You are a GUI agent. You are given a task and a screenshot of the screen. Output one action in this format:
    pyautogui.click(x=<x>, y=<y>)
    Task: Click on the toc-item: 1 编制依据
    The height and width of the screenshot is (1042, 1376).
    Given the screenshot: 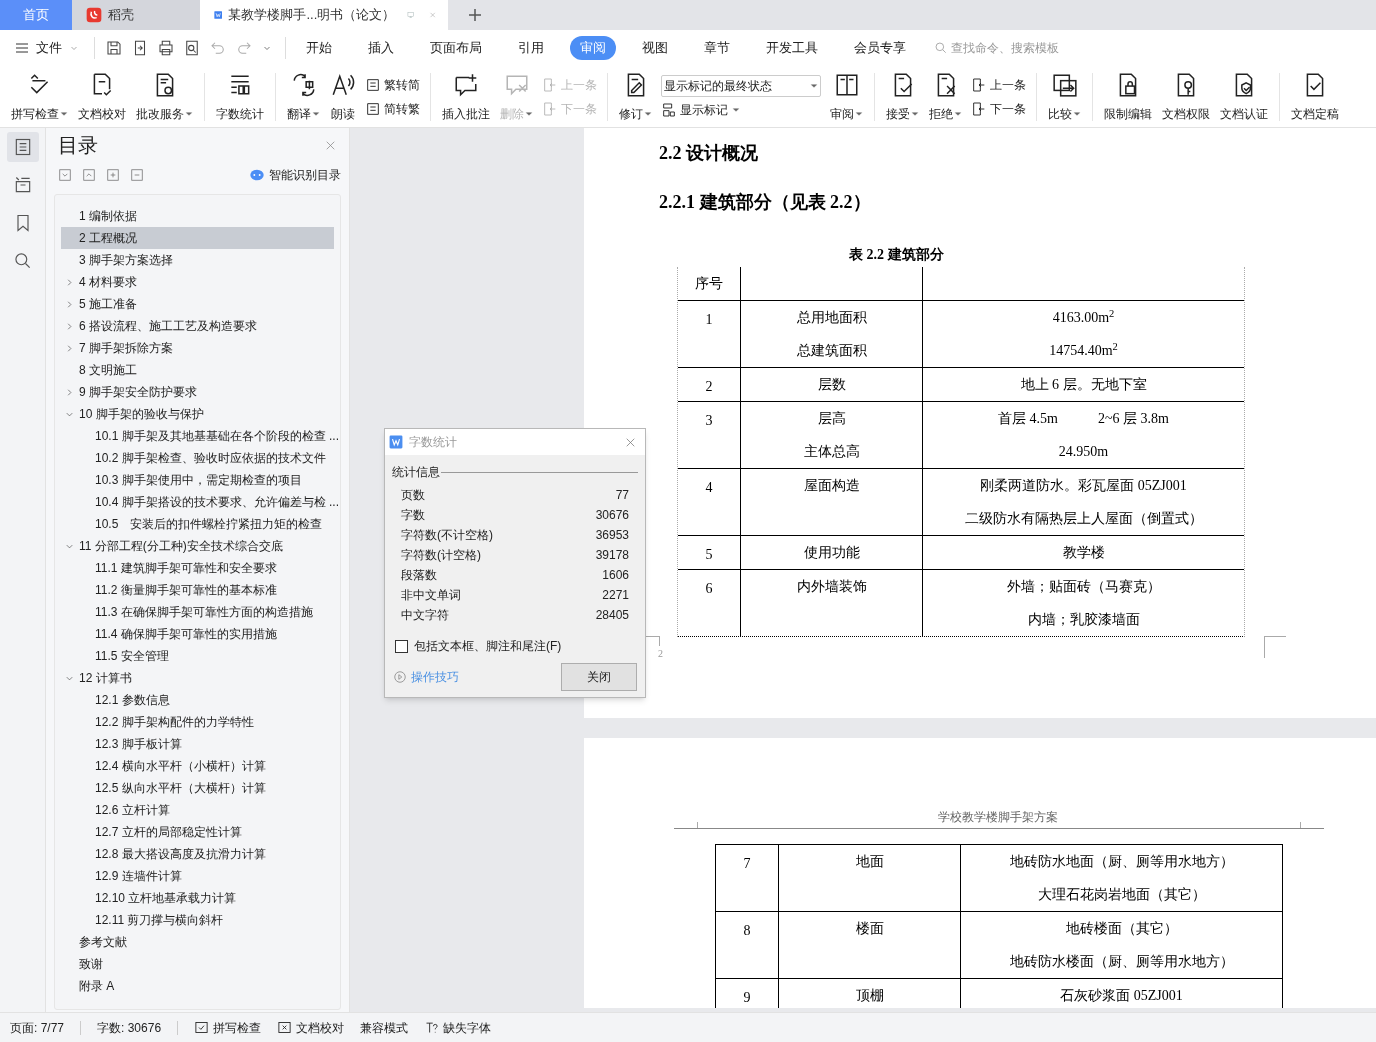 What is the action you would take?
    pyautogui.click(x=197, y=216)
    